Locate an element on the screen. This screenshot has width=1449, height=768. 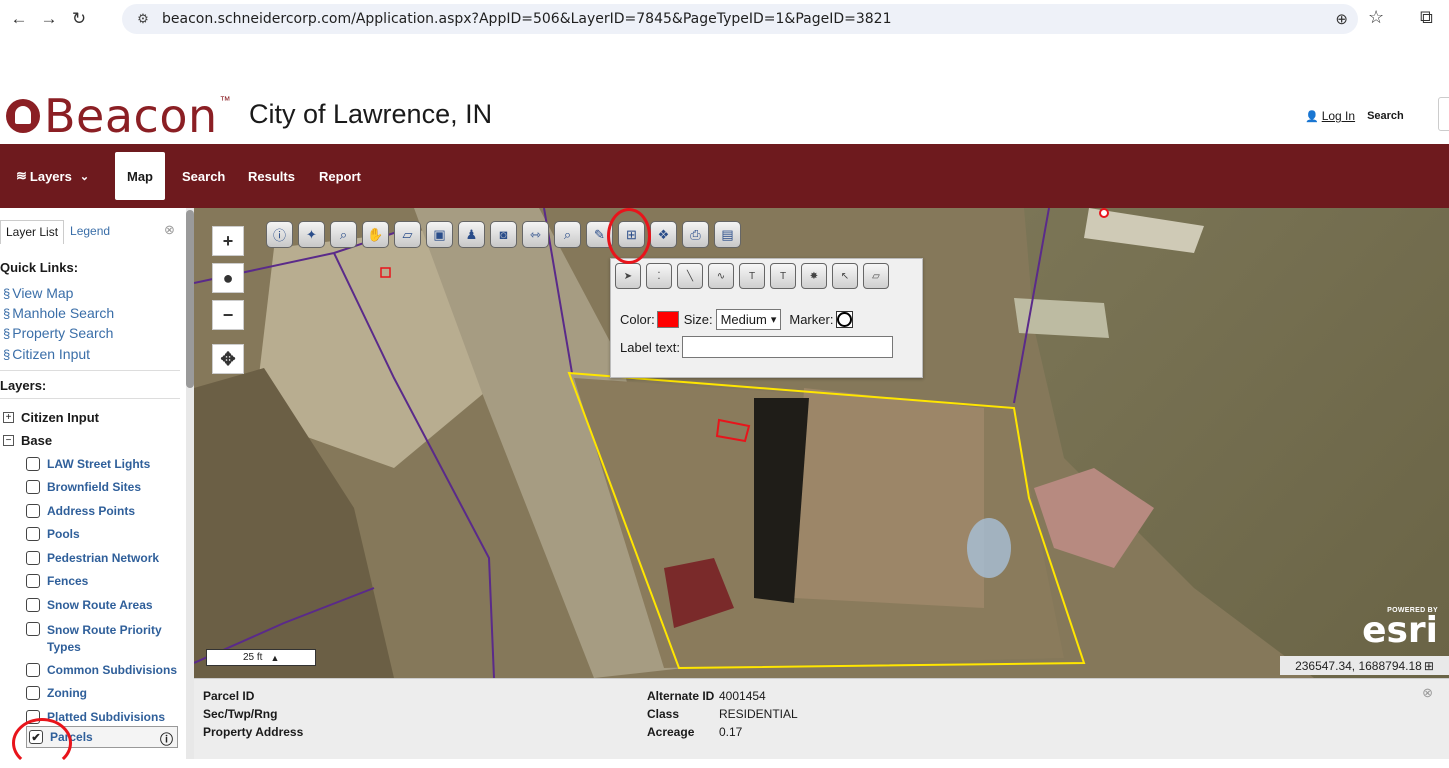
marker-picker is located at coordinates (845, 319).